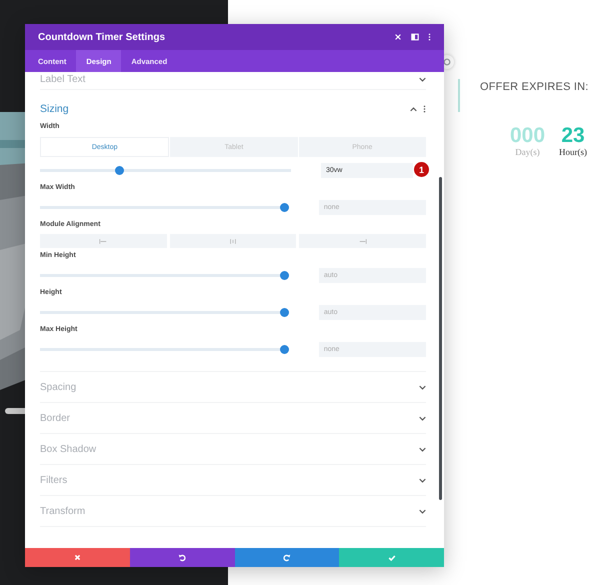 This screenshot has height=585, width=610. Describe the element at coordinates (527, 152) in the screenshot. I see `countdown-label: Day(s)` at that location.